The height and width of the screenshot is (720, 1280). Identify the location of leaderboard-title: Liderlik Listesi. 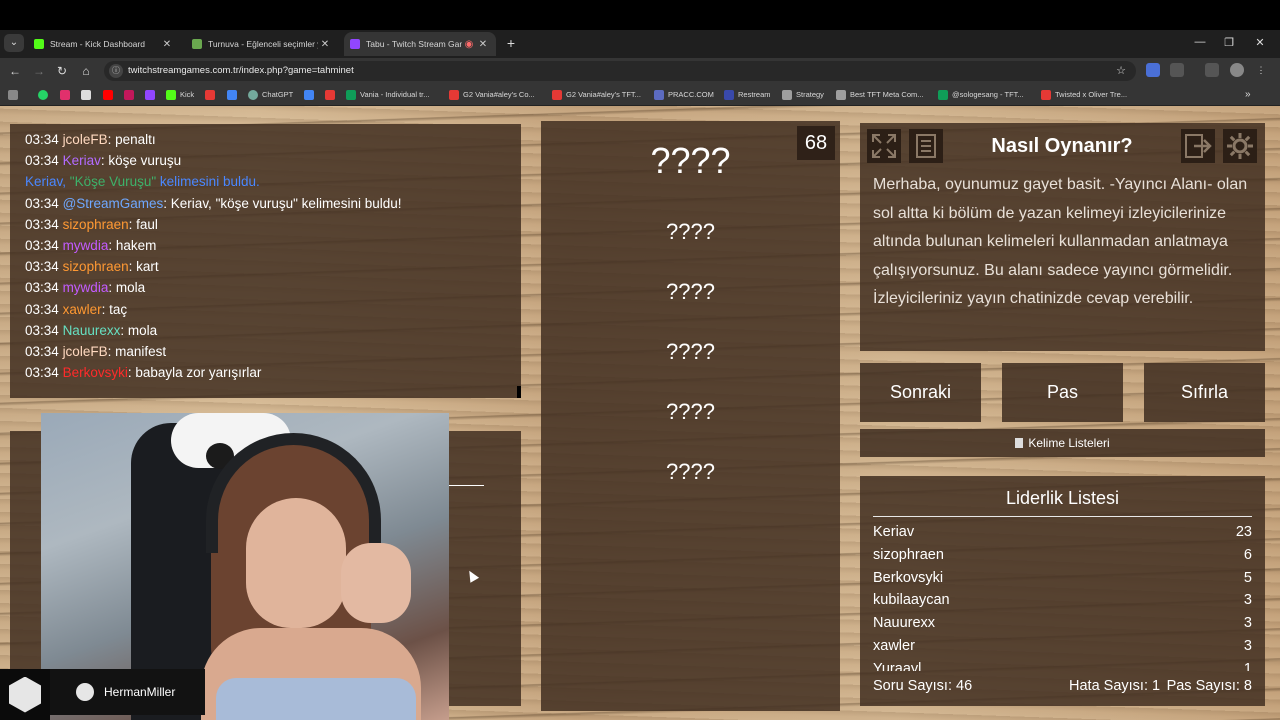
(1062, 502).